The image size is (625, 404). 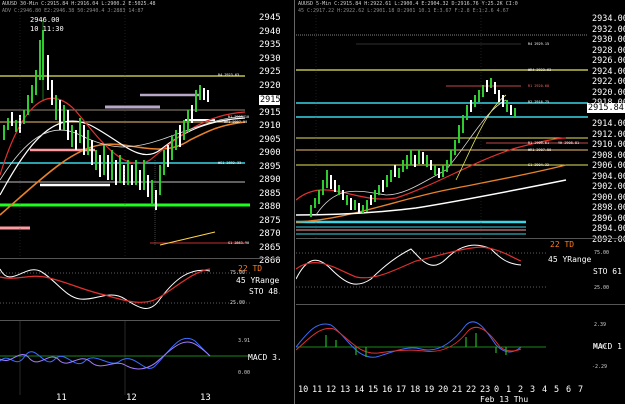 I want to click on right-x-tick: 21, so click(x=457, y=390).